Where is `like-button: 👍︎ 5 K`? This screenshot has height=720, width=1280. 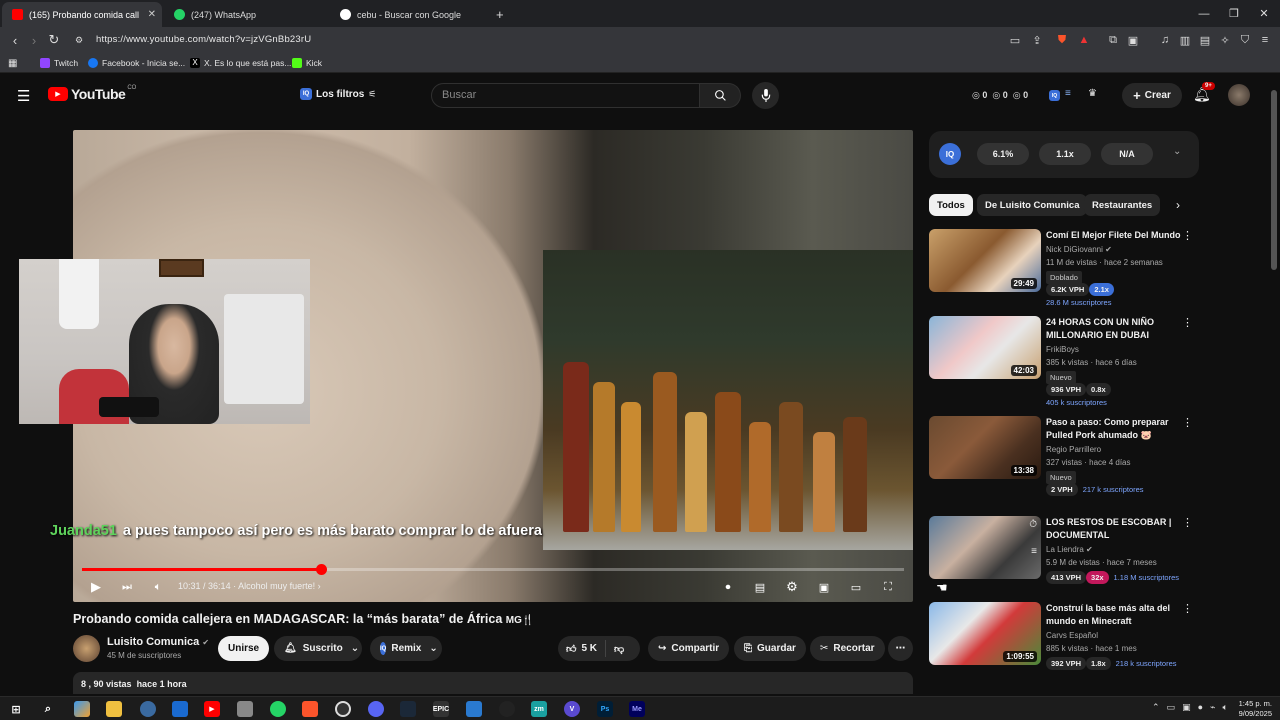
like-button: 👍︎ 5 K is located at coordinates (582, 648).